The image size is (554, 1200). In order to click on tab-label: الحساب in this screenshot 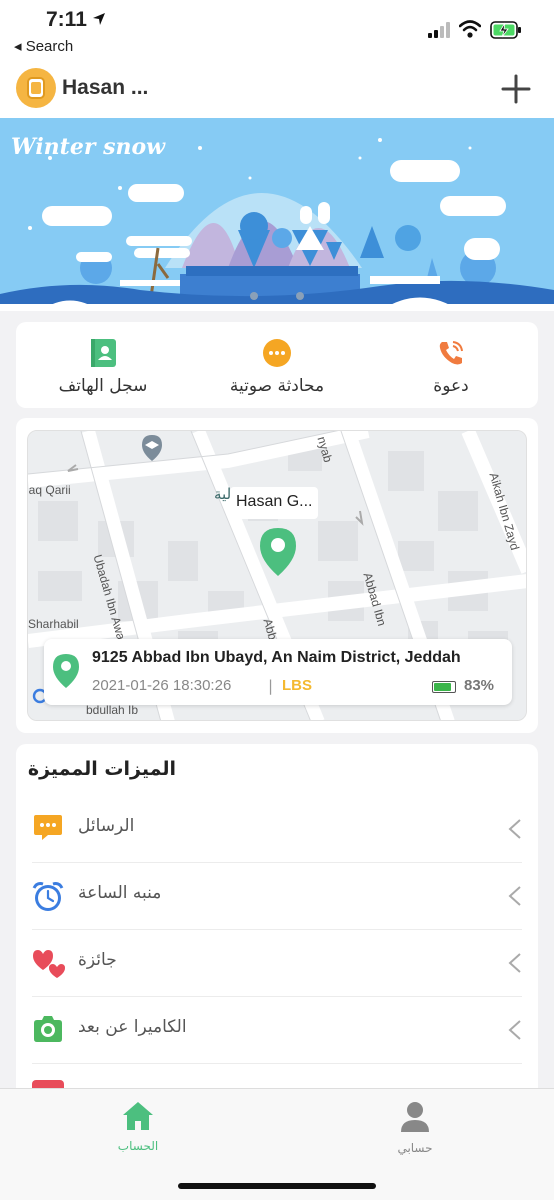, I will do `click(138, 1146)`.